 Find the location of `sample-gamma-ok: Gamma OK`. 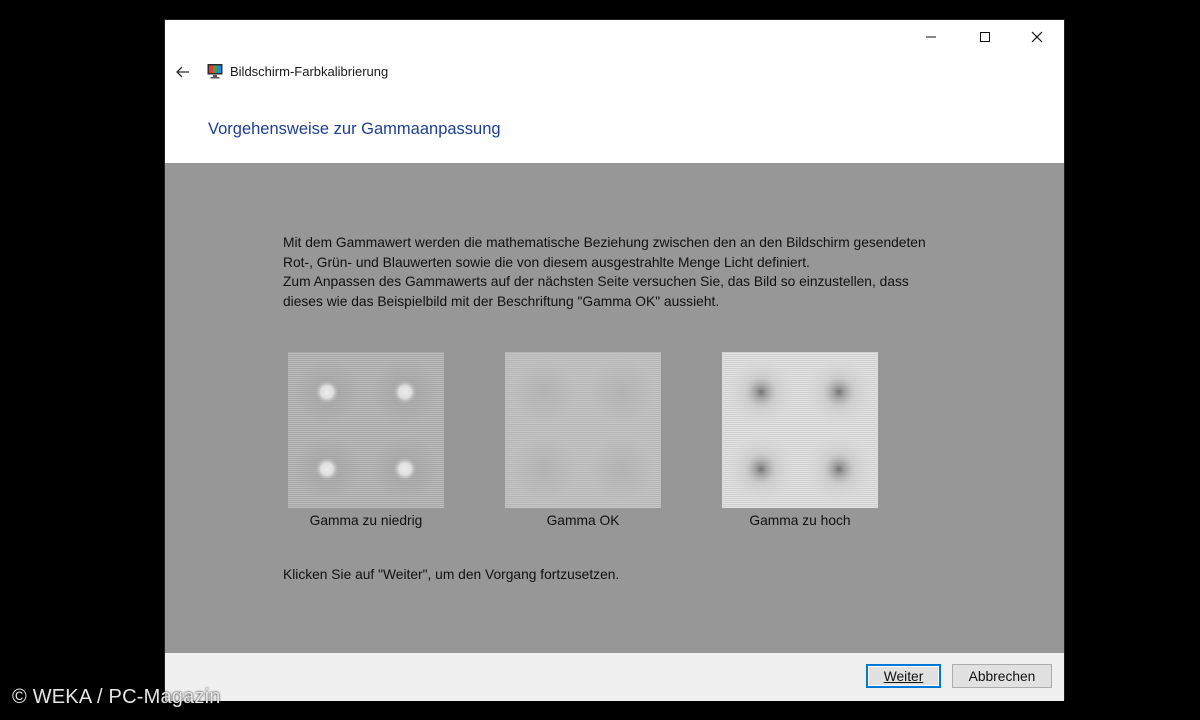

sample-gamma-ok: Gamma OK is located at coordinates (583, 440).